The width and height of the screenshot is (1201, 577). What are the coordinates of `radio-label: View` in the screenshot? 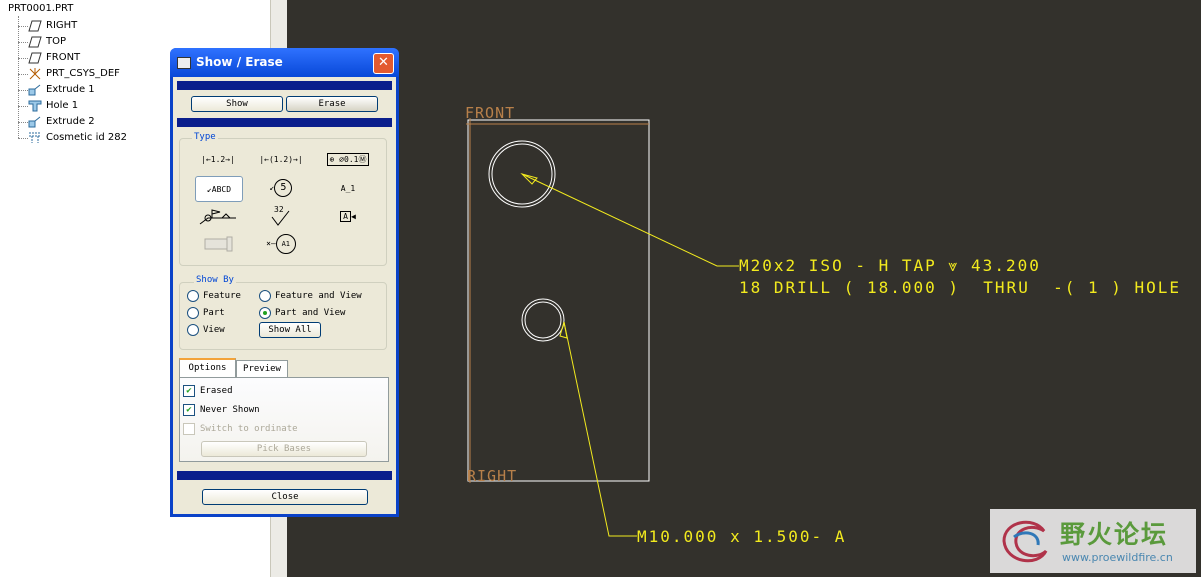 It's located at (214, 330).